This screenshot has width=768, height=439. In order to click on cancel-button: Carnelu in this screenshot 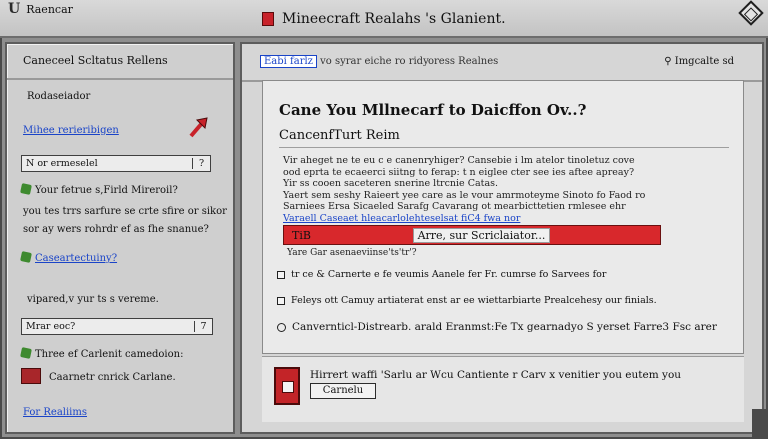, I will do `click(343, 391)`.